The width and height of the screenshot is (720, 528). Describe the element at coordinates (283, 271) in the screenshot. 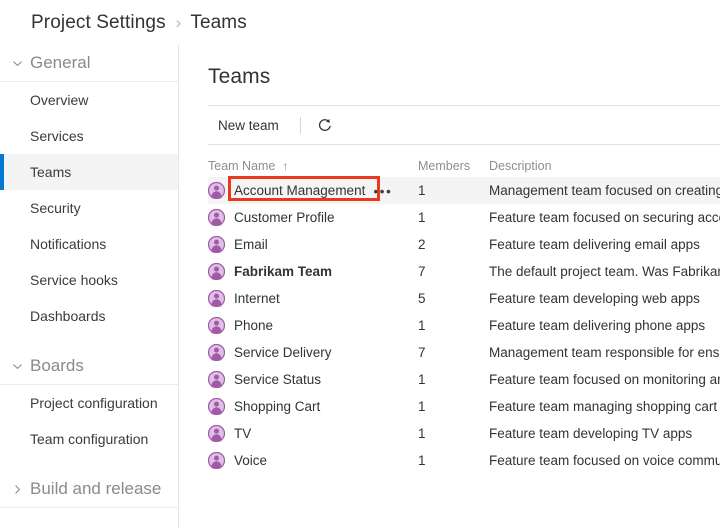

I see `team-name-link: Fabrikam Team` at that location.